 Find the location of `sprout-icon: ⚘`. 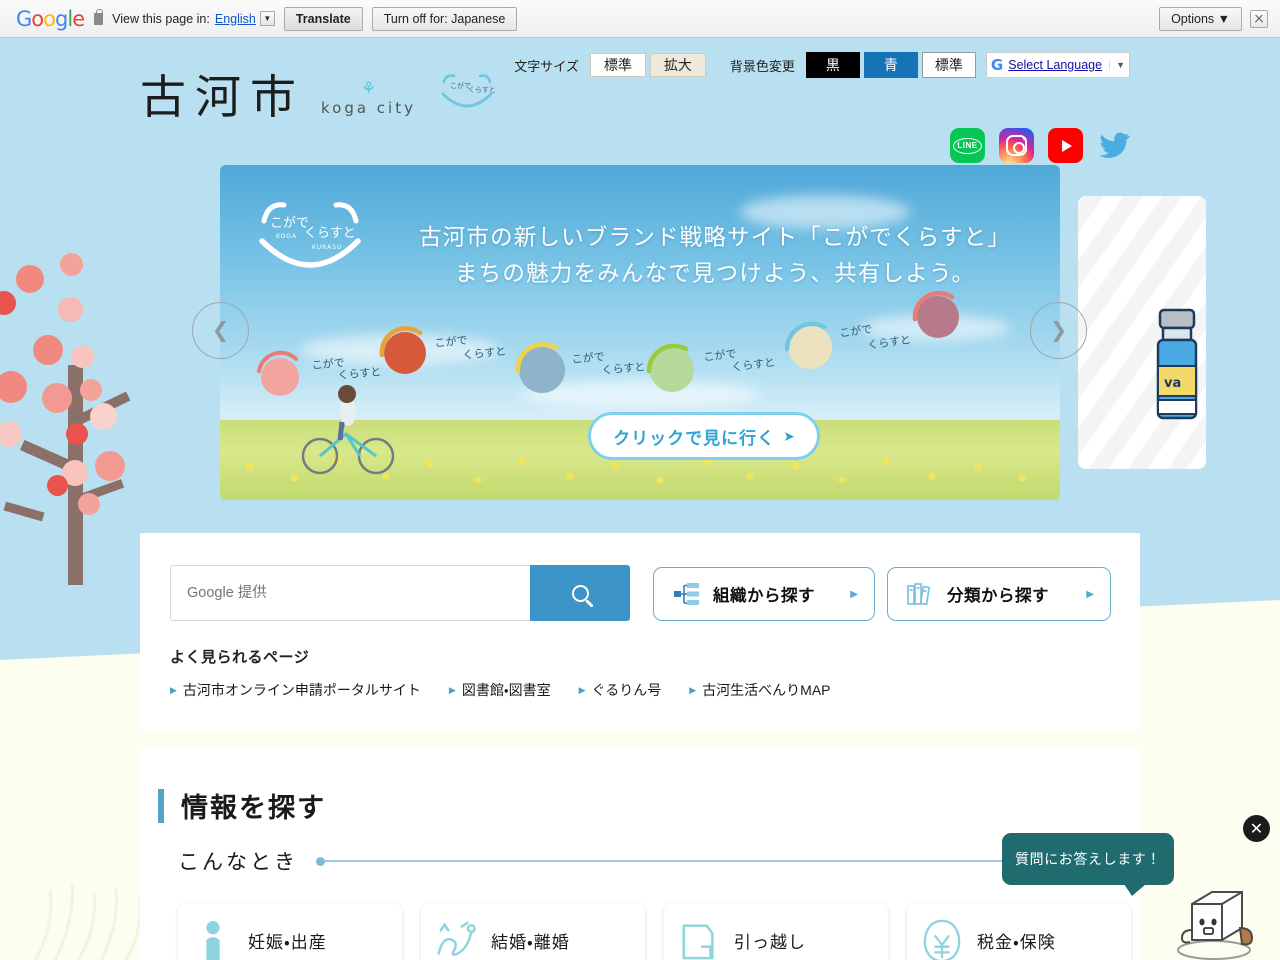

sprout-icon: ⚘ is located at coordinates (368, 88).